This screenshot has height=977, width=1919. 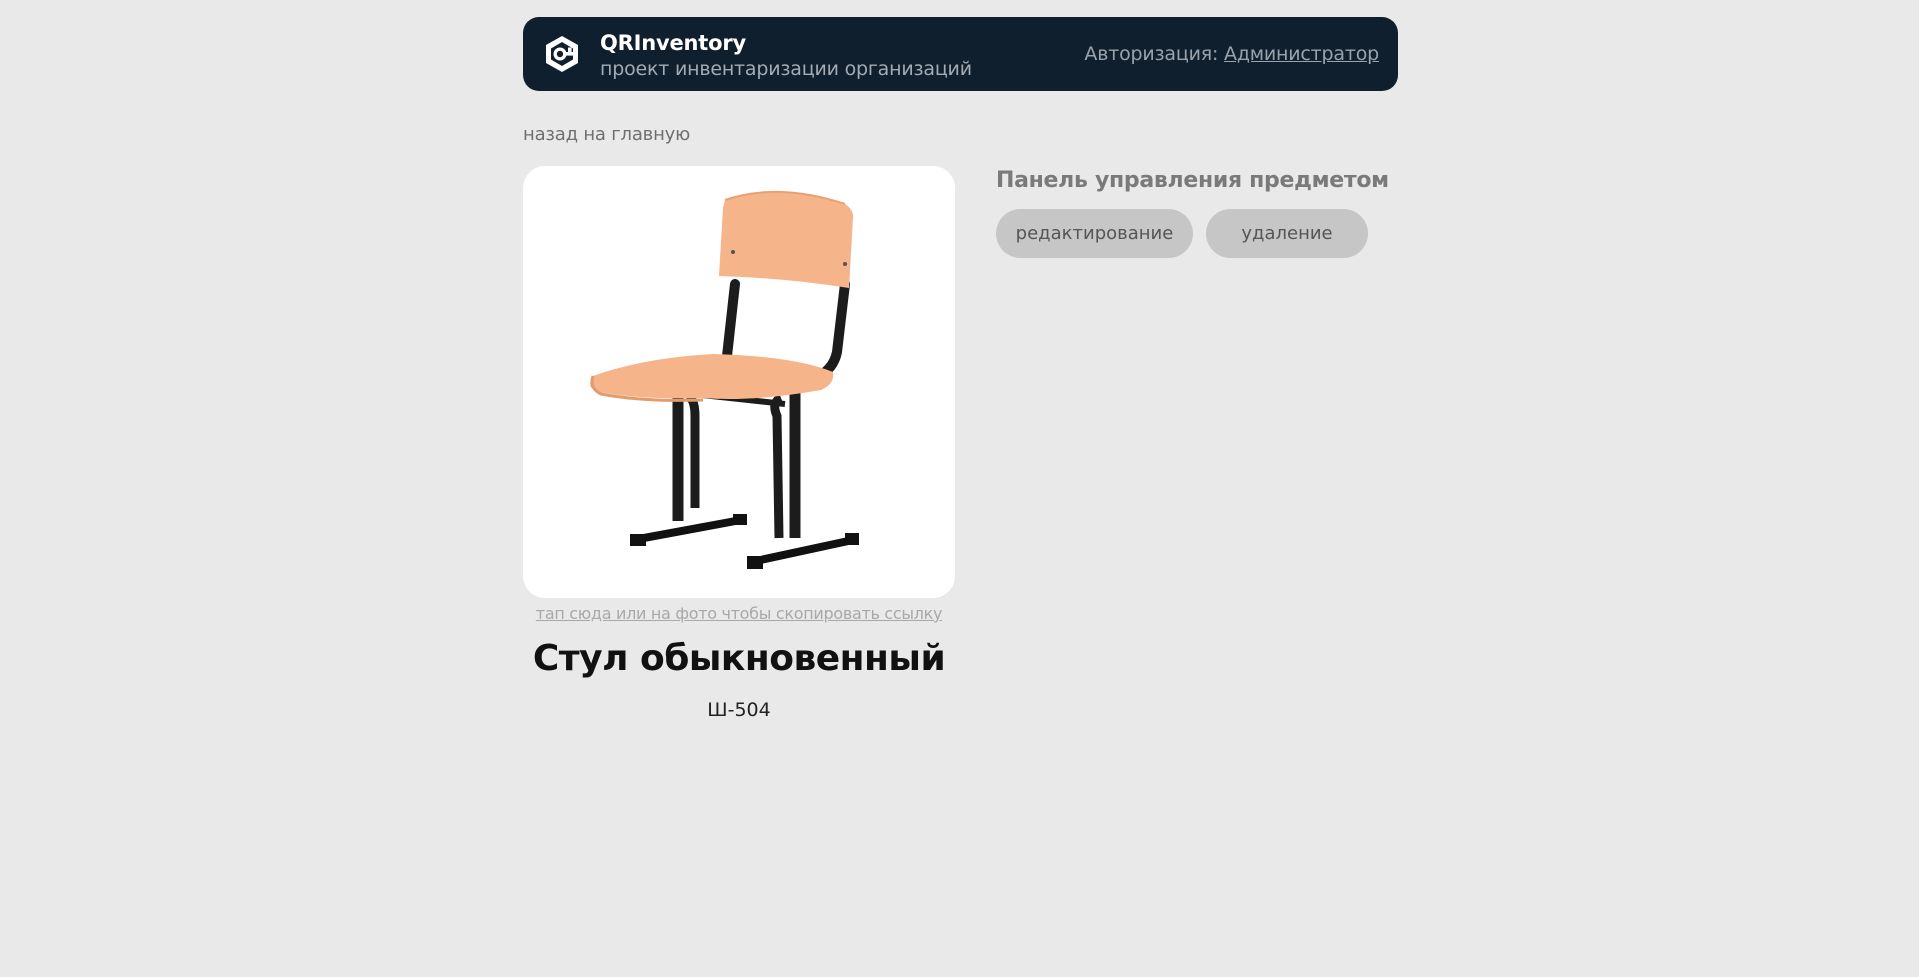 I want to click on auth-status: Авторизация: Администратор, so click(x=1231, y=54).